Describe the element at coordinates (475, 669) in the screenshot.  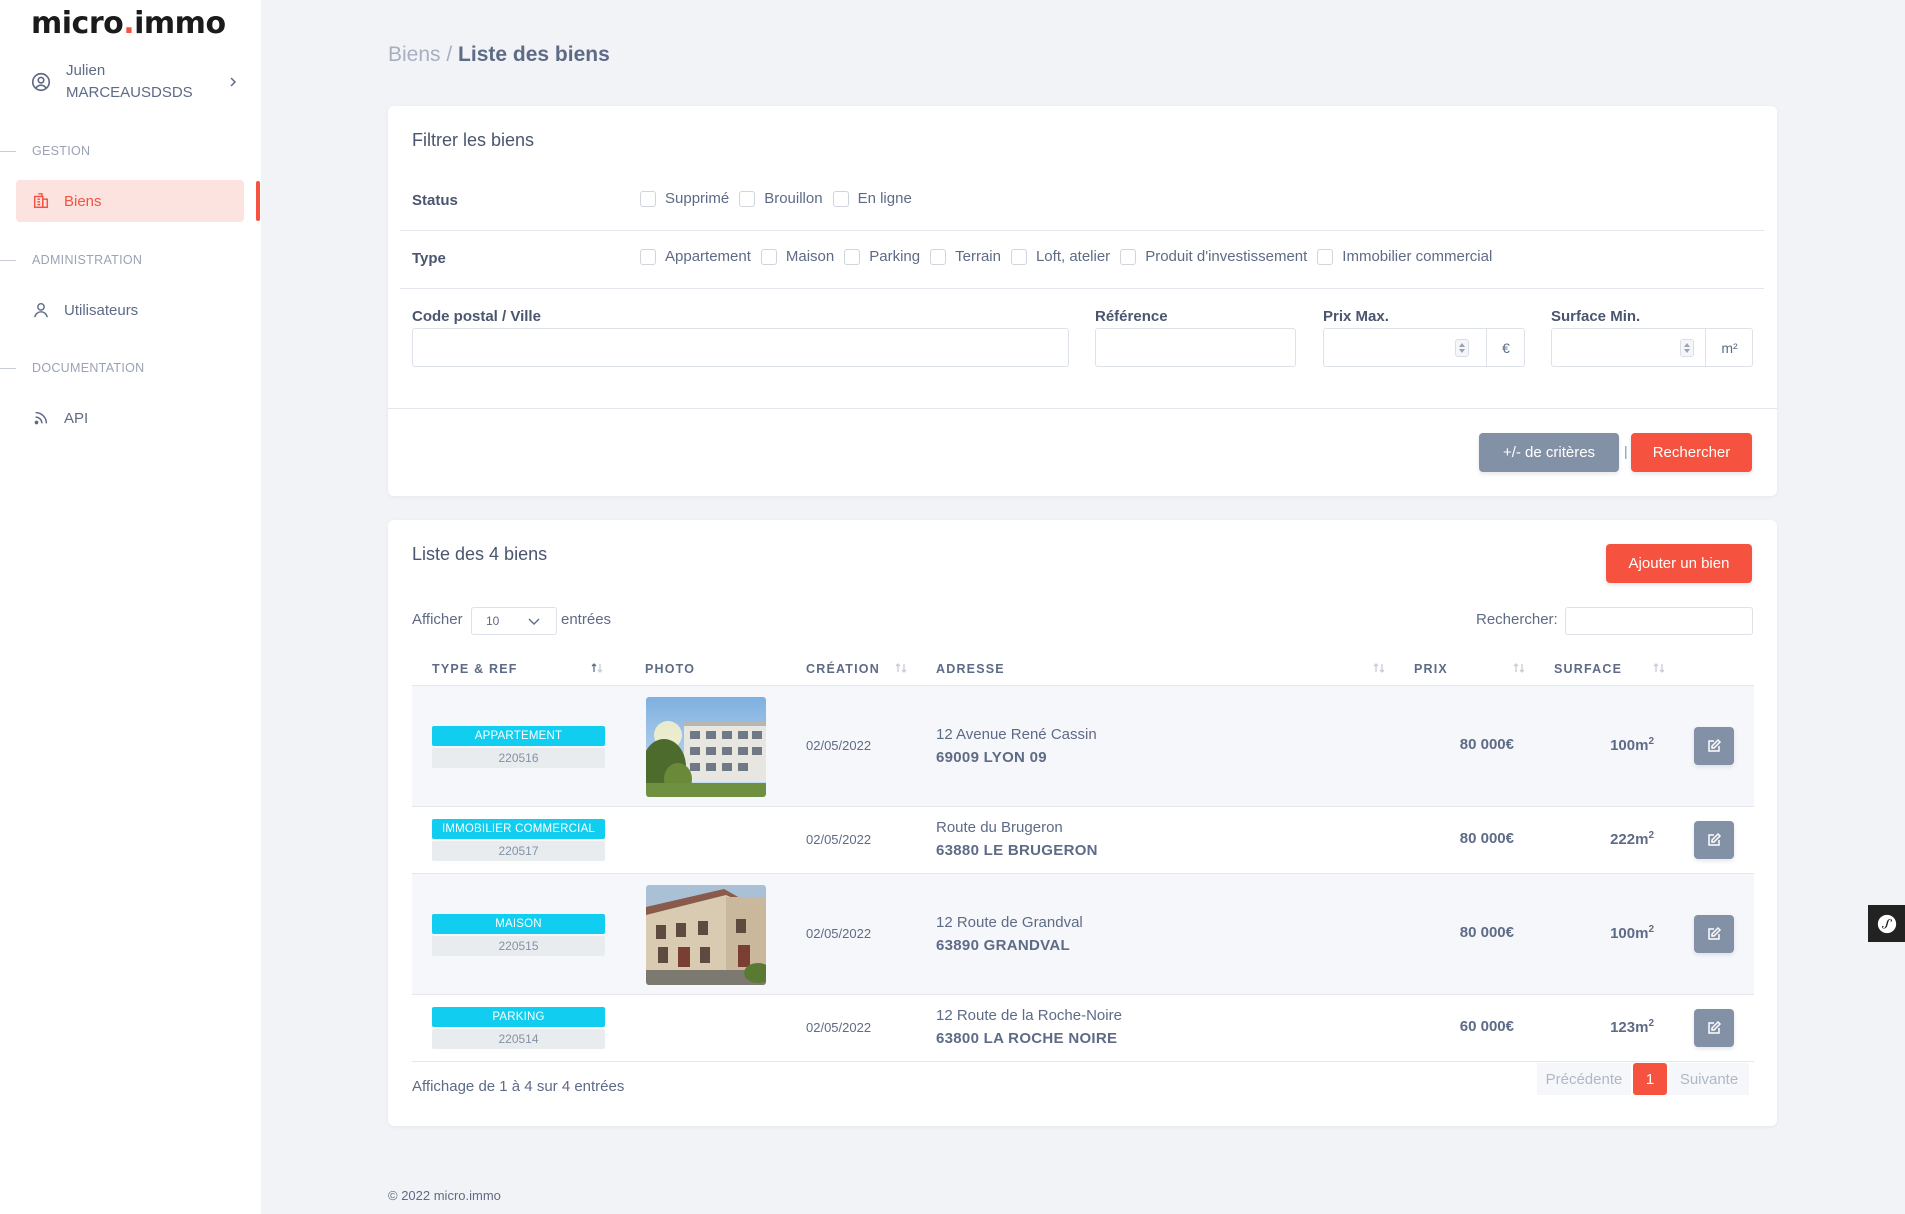
I see `column-type-ref: TYPE & REF` at that location.